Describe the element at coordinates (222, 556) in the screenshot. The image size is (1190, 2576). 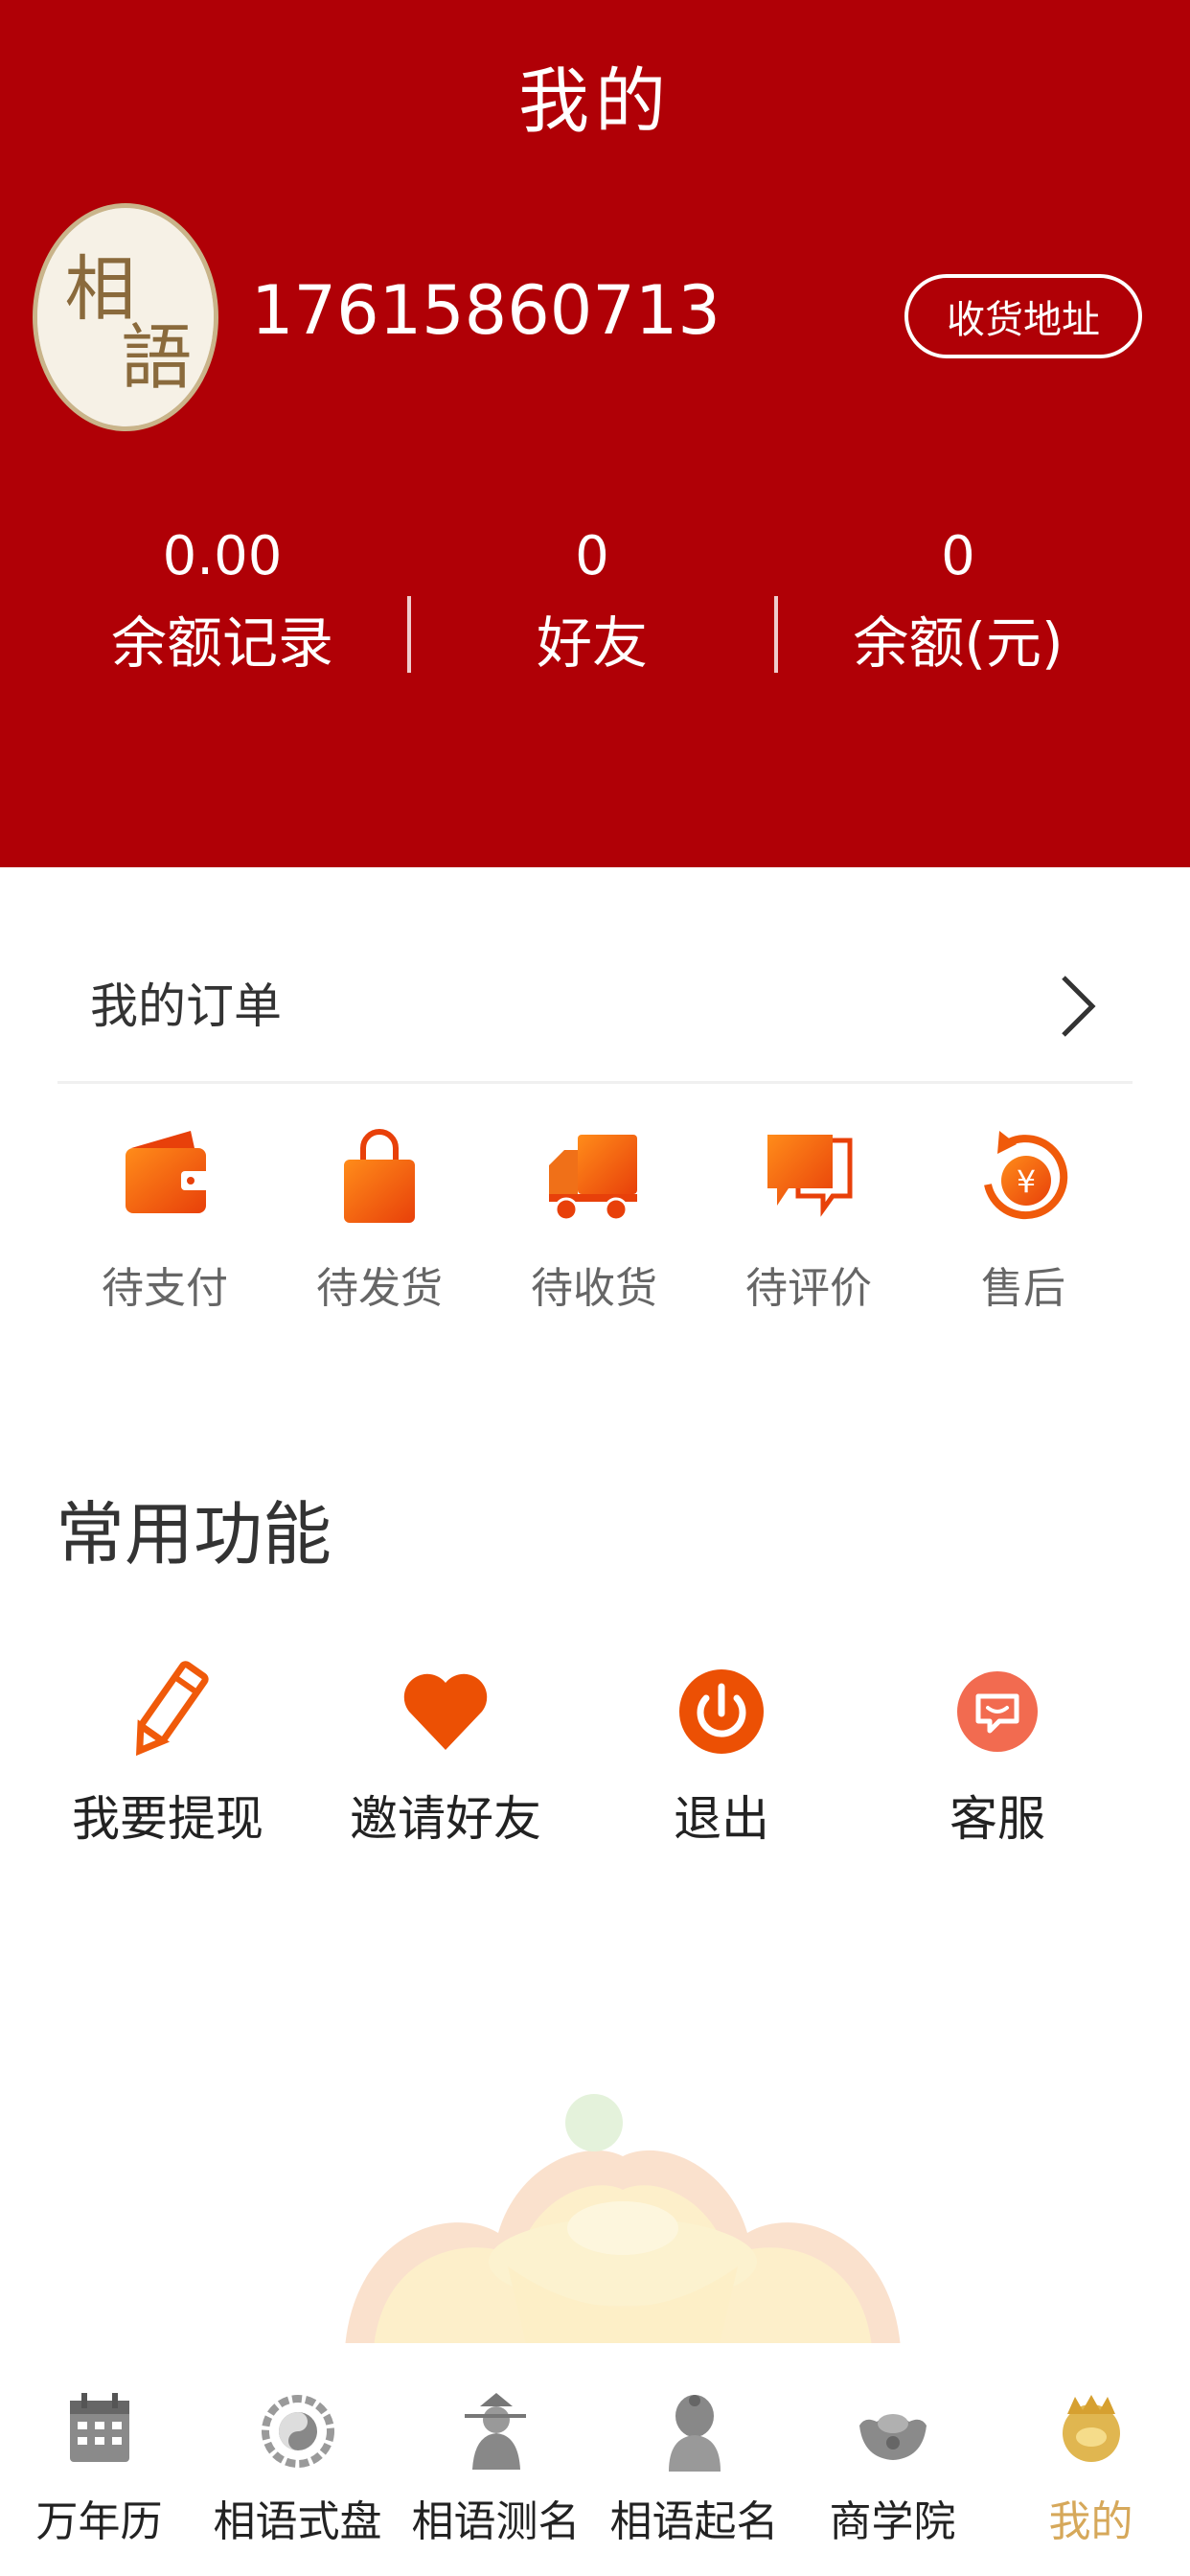
I see `stat-value: 0.00` at that location.